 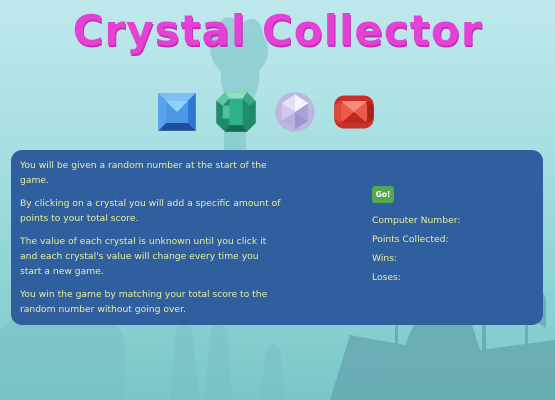 I want to click on crystal-row, so click(x=265, y=112).